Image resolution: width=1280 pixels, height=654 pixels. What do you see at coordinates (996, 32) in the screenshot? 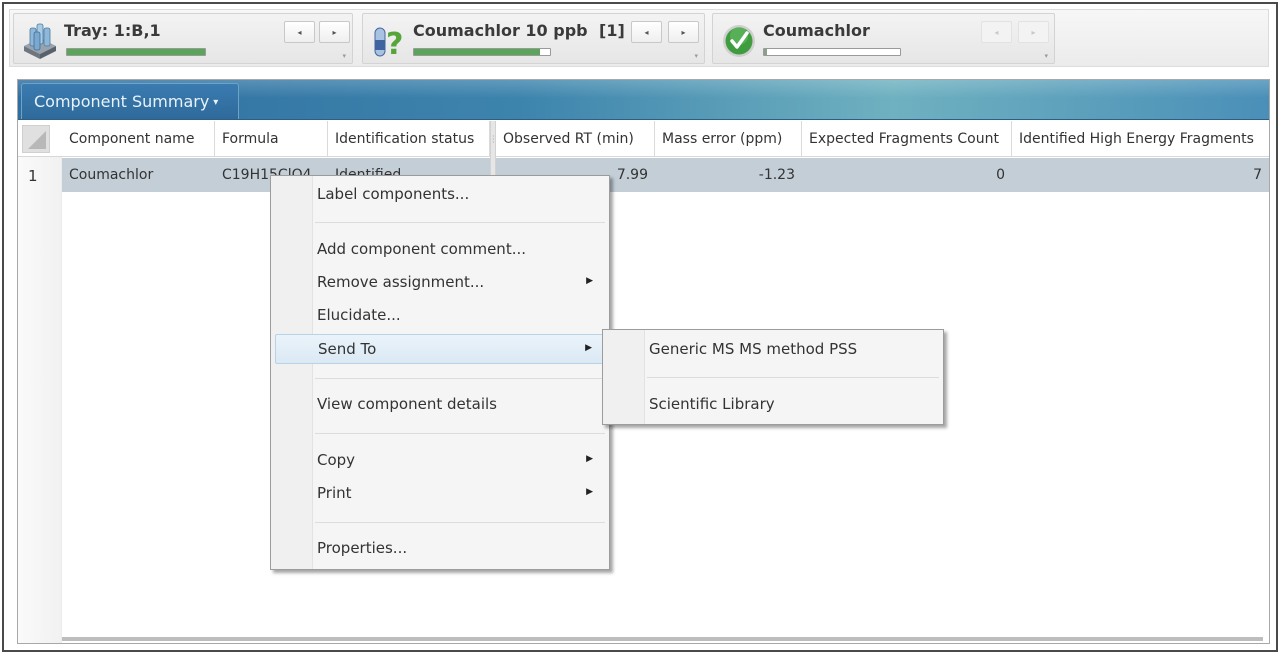
I see `component-prev-button: ◂` at bounding box center [996, 32].